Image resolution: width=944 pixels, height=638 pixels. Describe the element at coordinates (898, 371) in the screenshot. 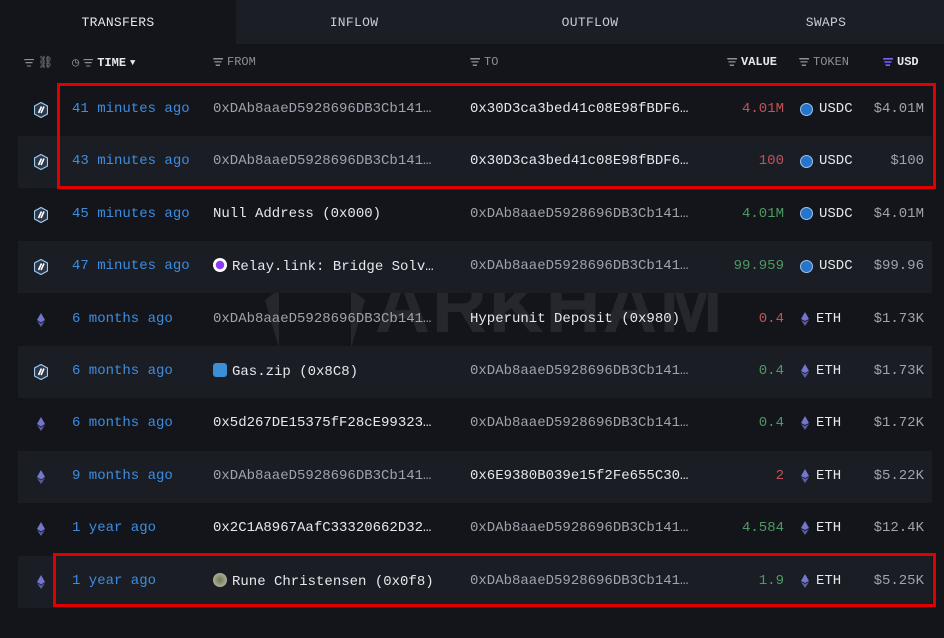

I see `usd-value: $1.73K` at that location.